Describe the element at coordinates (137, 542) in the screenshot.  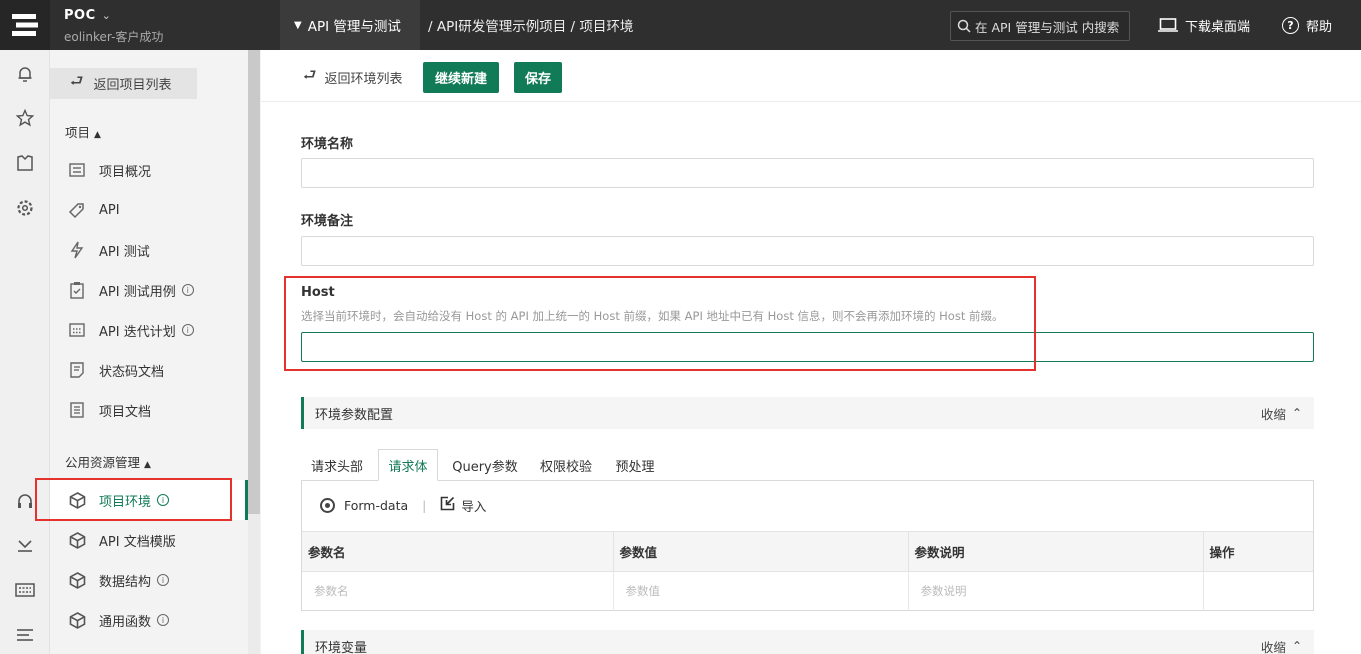
I see `nav-item-label: API 文档模版` at that location.